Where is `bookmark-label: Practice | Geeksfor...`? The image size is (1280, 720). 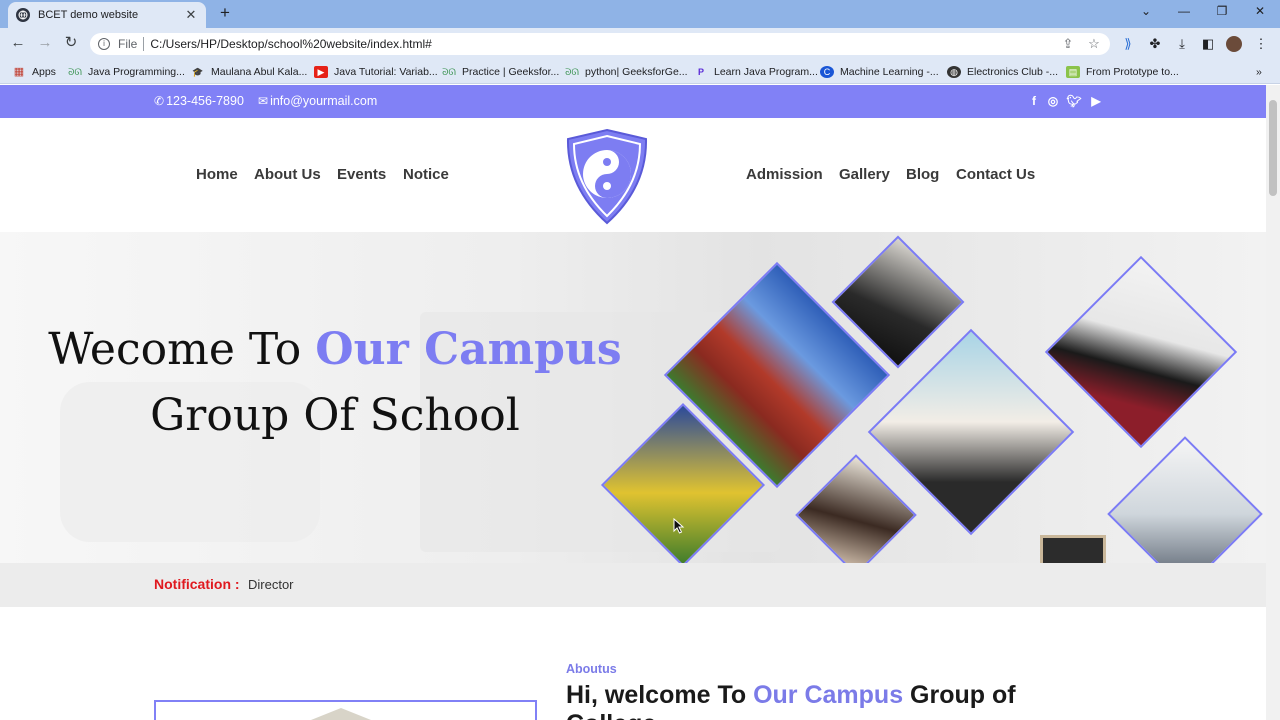
bookmark-label: Practice | Geeksfor... is located at coordinates (511, 72).